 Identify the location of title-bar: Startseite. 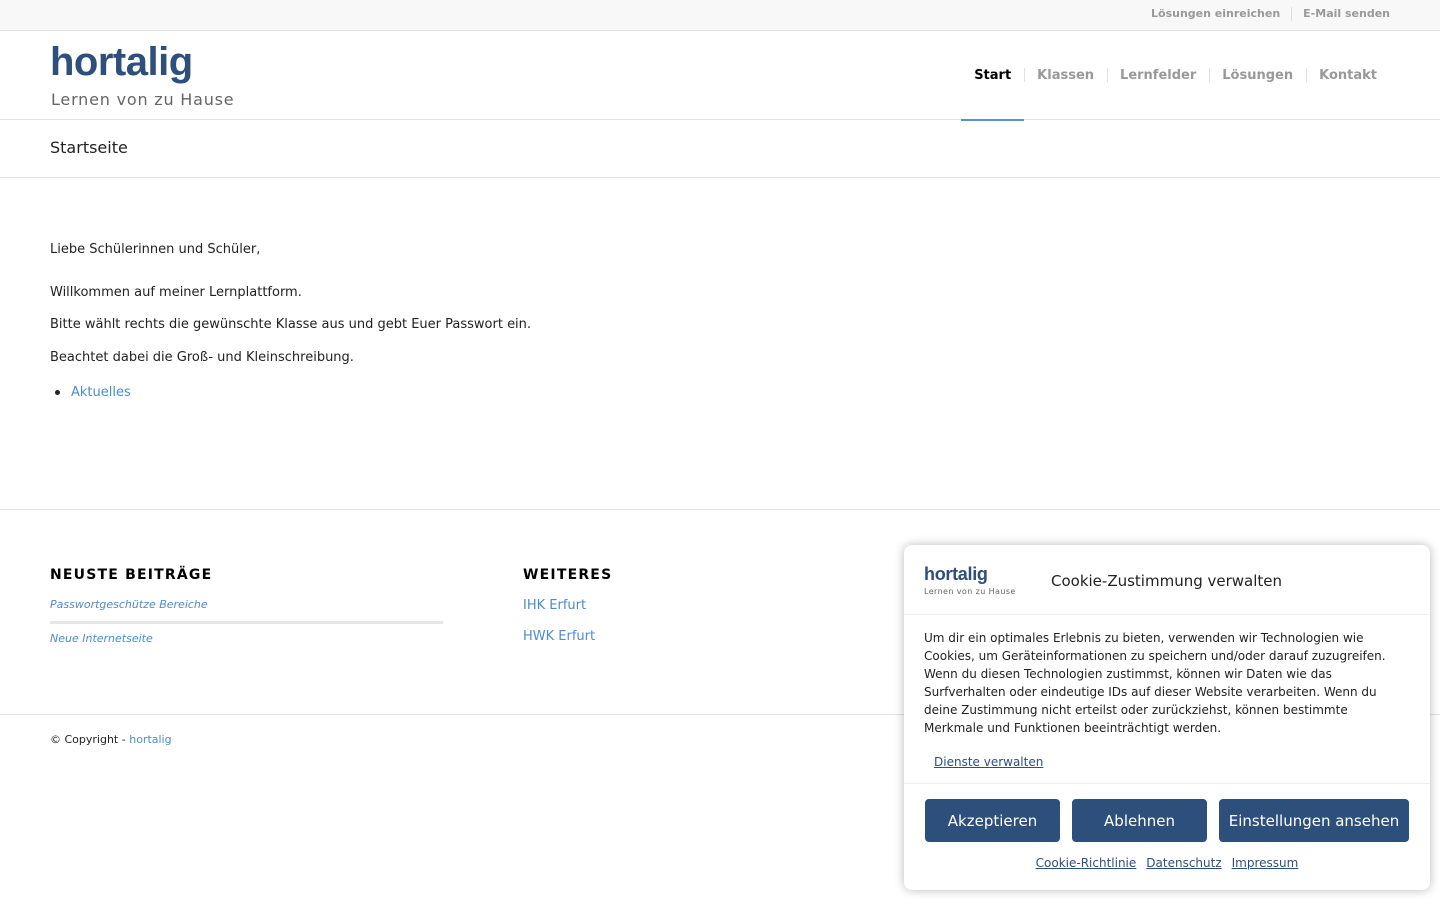
(720, 149).